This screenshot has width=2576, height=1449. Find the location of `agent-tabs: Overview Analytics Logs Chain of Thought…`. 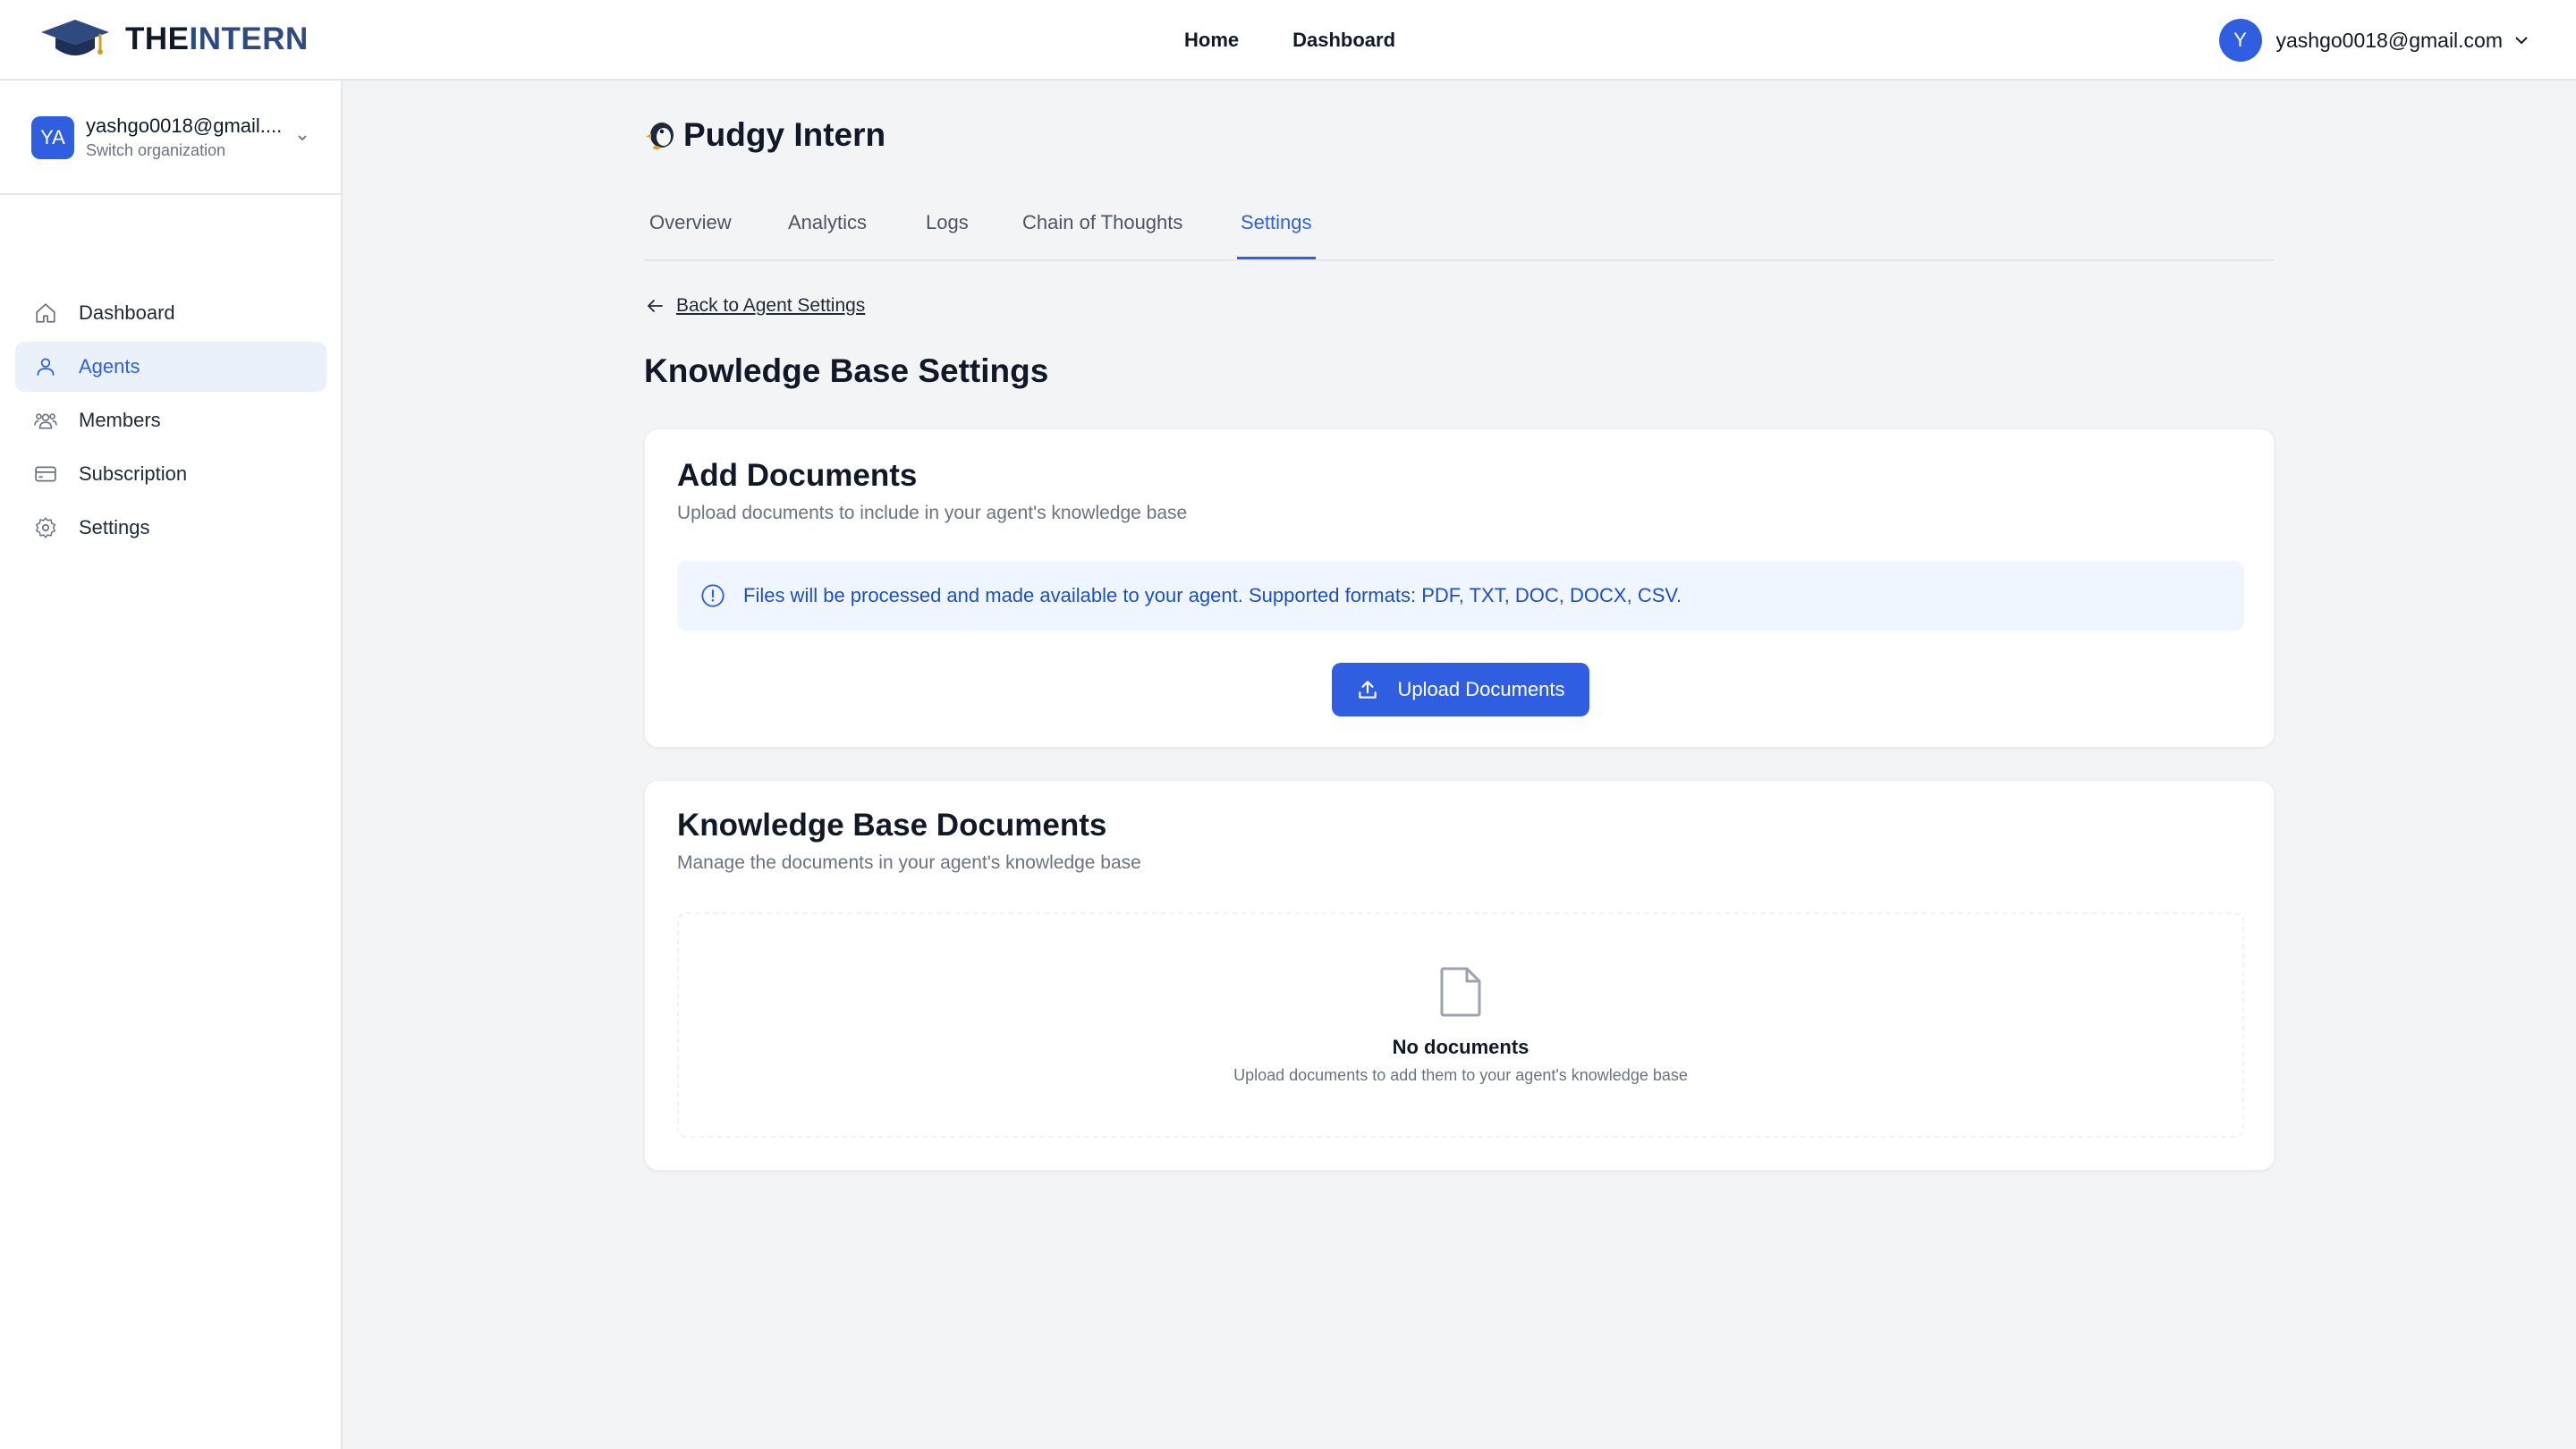

agent-tabs: Overview Analytics Logs Chain of Thought… is located at coordinates (1459, 225).